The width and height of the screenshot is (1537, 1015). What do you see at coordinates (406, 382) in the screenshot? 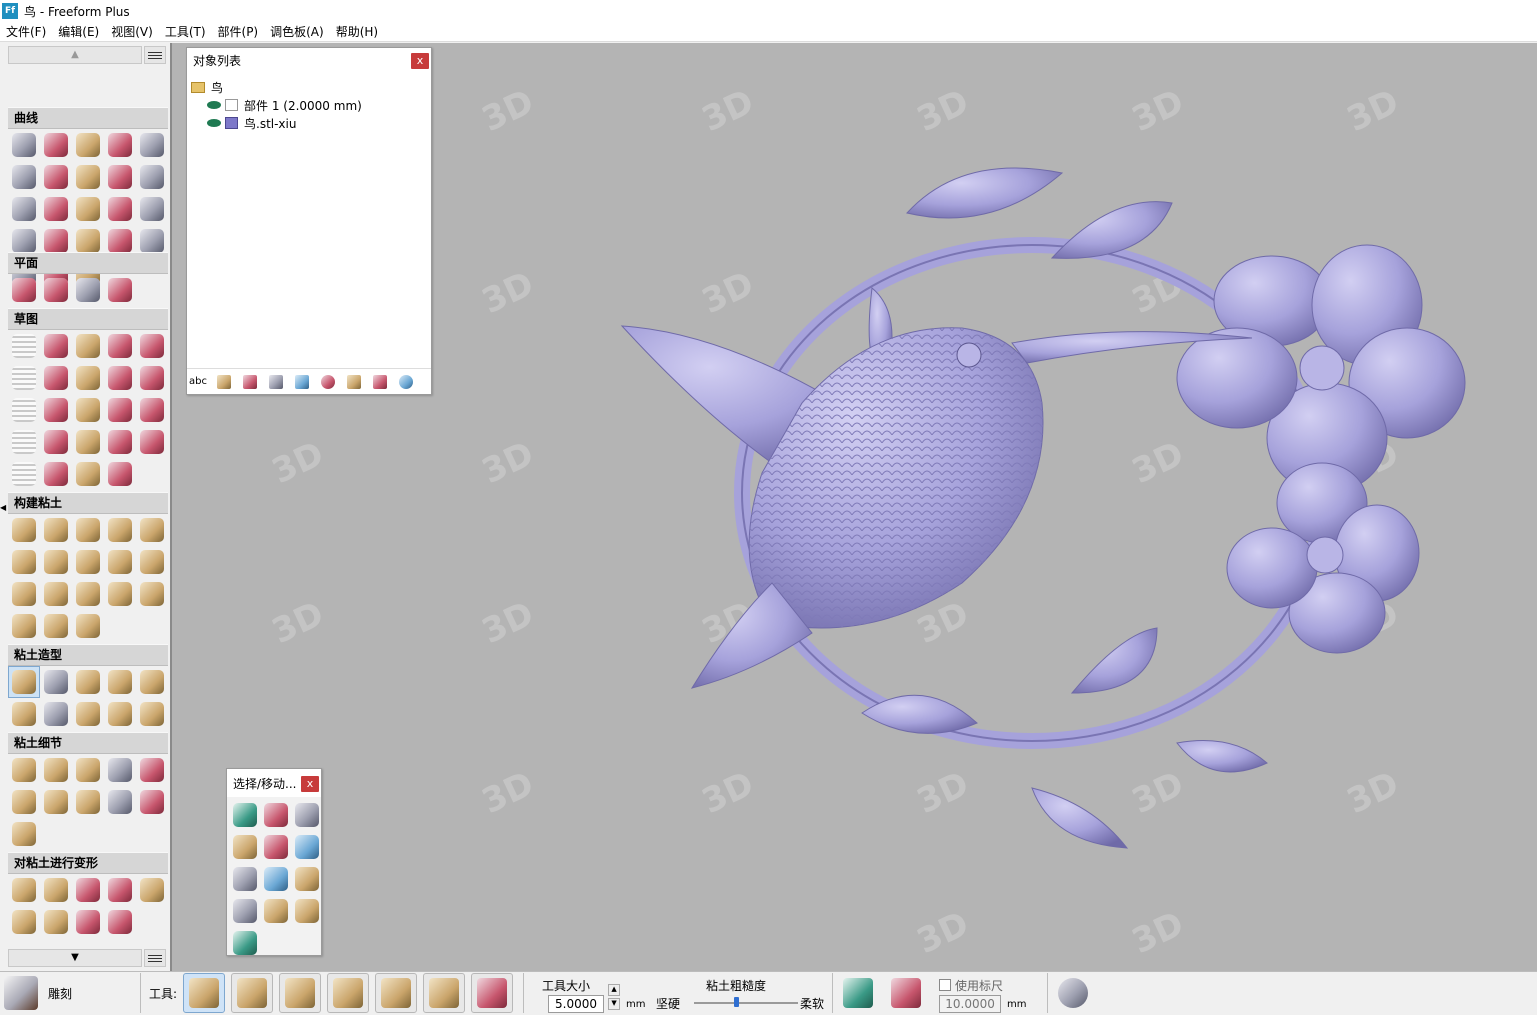
I see `magnifier-icon` at bounding box center [406, 382].